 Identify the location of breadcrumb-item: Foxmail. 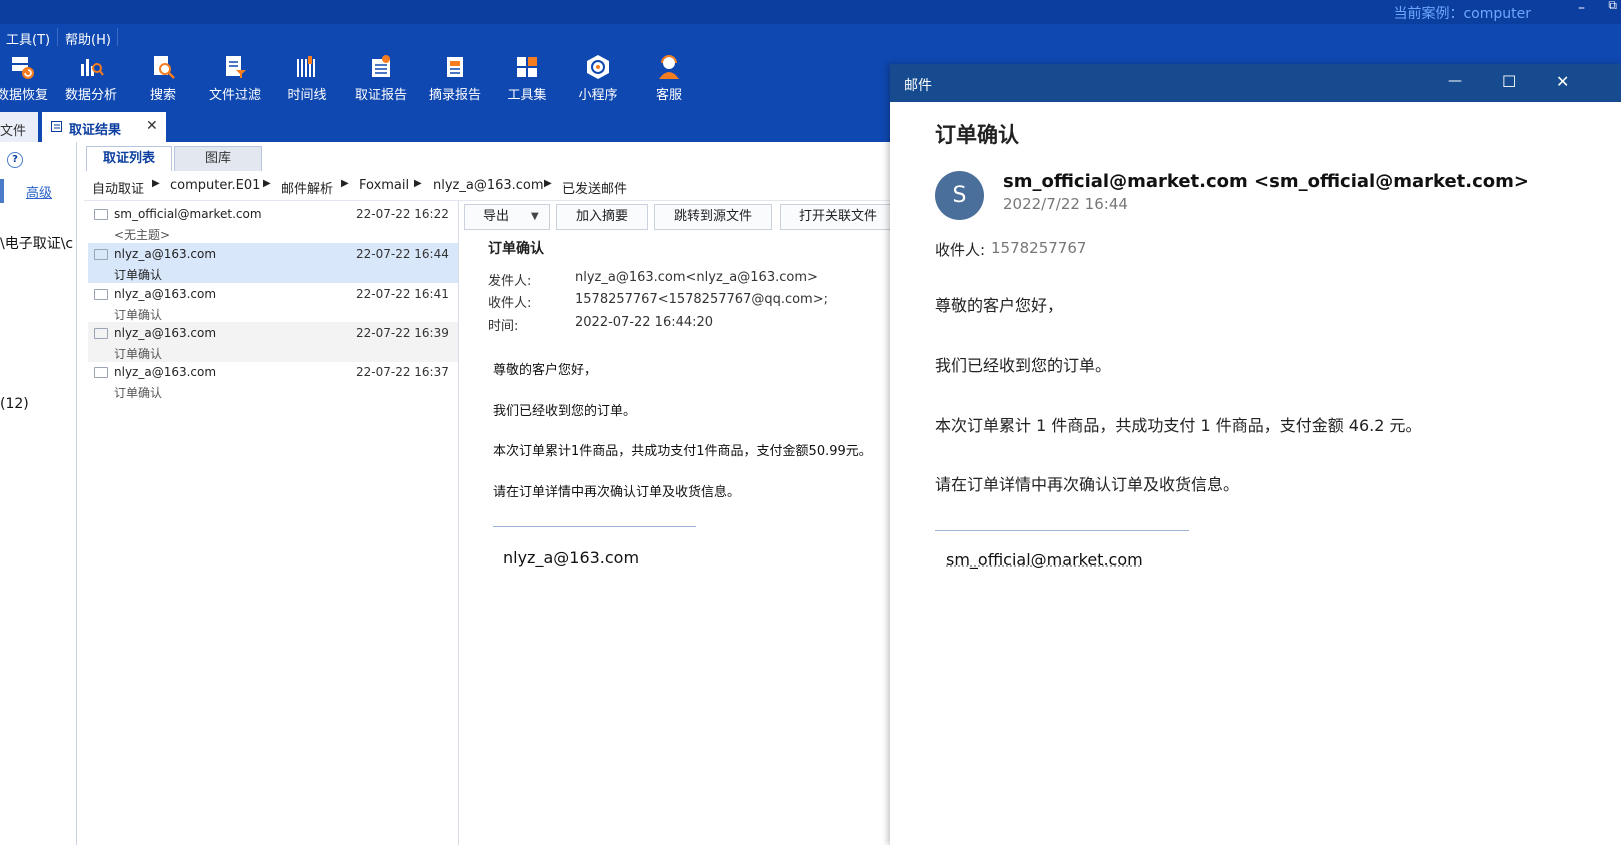
(384, 185).